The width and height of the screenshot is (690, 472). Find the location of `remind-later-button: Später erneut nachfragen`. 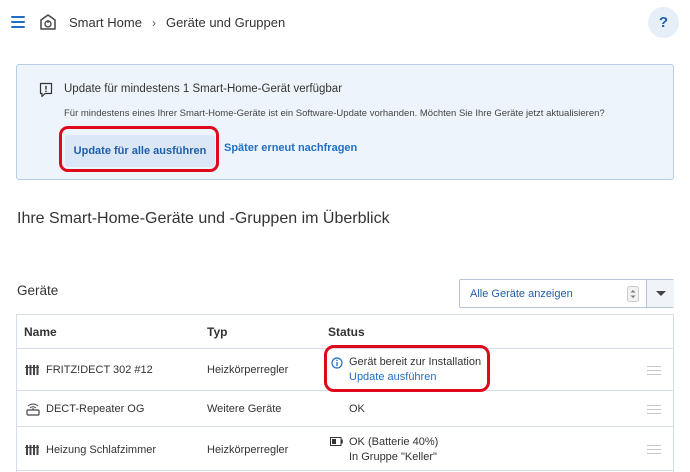

remind-later-button: Später erneut nachfragen is located at coordinates (290, 148).